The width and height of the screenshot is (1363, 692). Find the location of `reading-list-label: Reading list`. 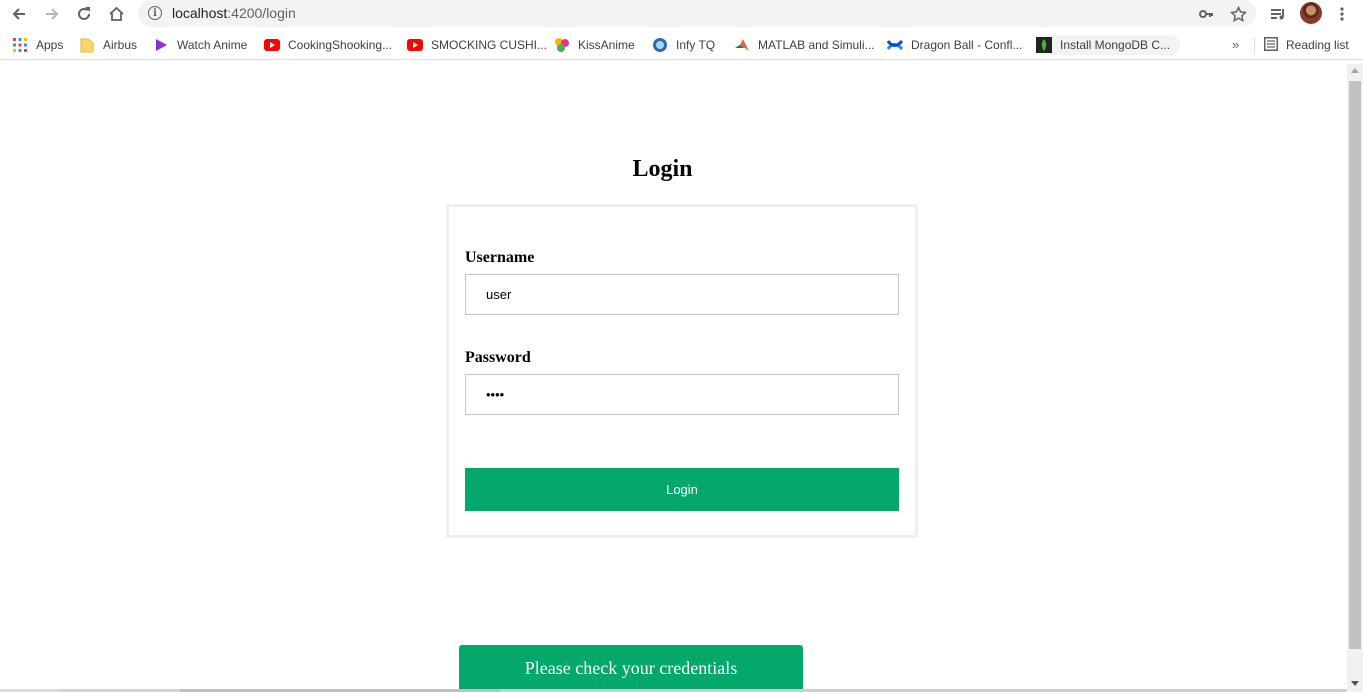

reading-list-label: Reading list is located at coordinates (1317, 45).